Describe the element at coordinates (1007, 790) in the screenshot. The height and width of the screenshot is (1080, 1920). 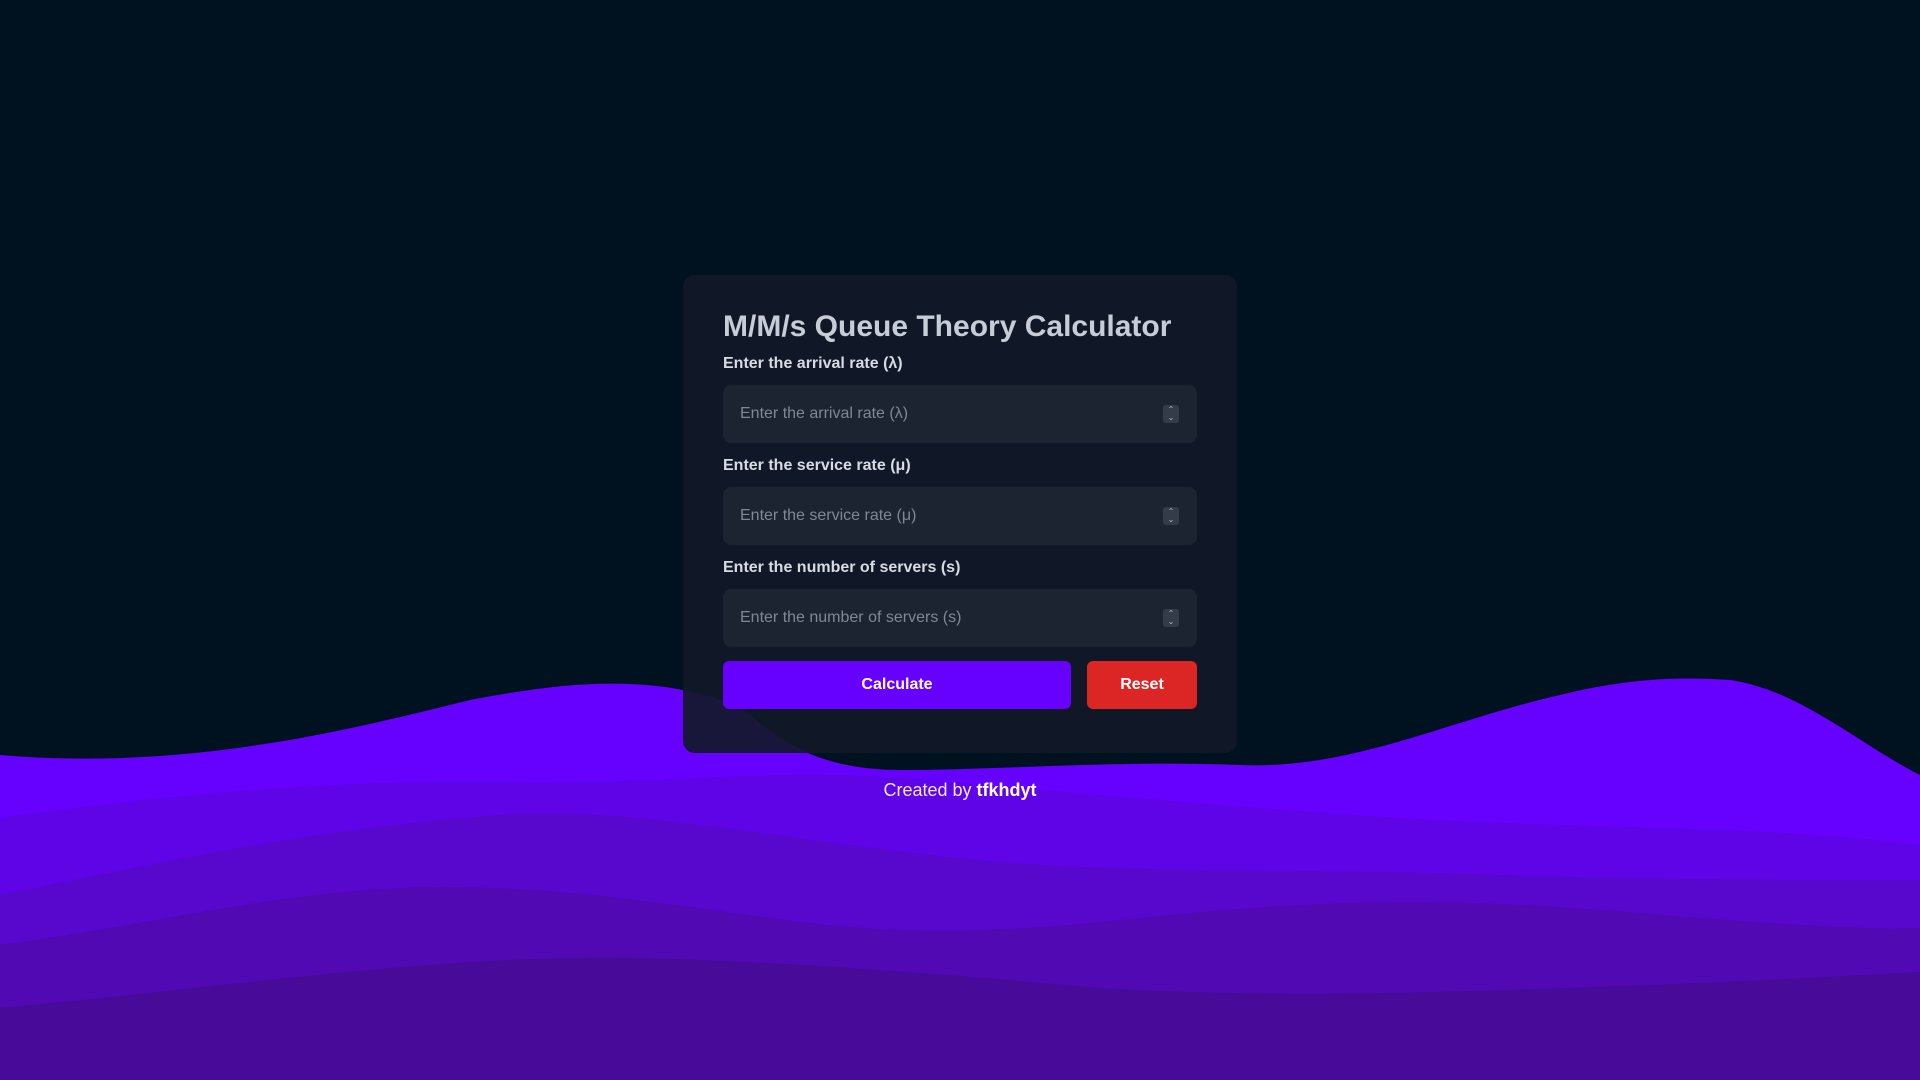
I see `author-link: tfkhdyt` at that location.